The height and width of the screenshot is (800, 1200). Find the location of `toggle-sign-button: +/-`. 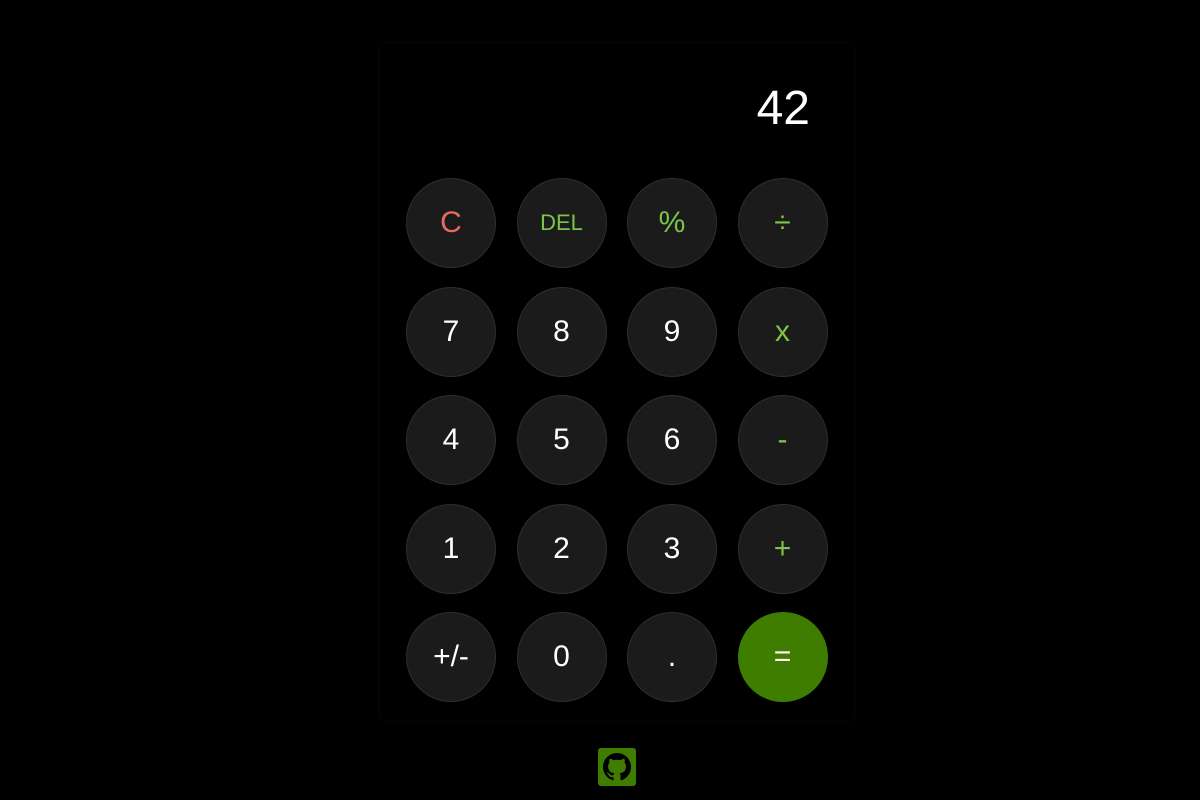

toggle-sign-button: +/- is located at coordinates (451, 657).